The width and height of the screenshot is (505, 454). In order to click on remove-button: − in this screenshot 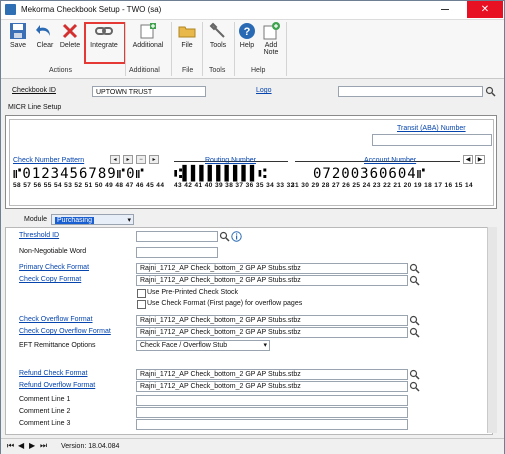, I will do `click(141, 159)`.